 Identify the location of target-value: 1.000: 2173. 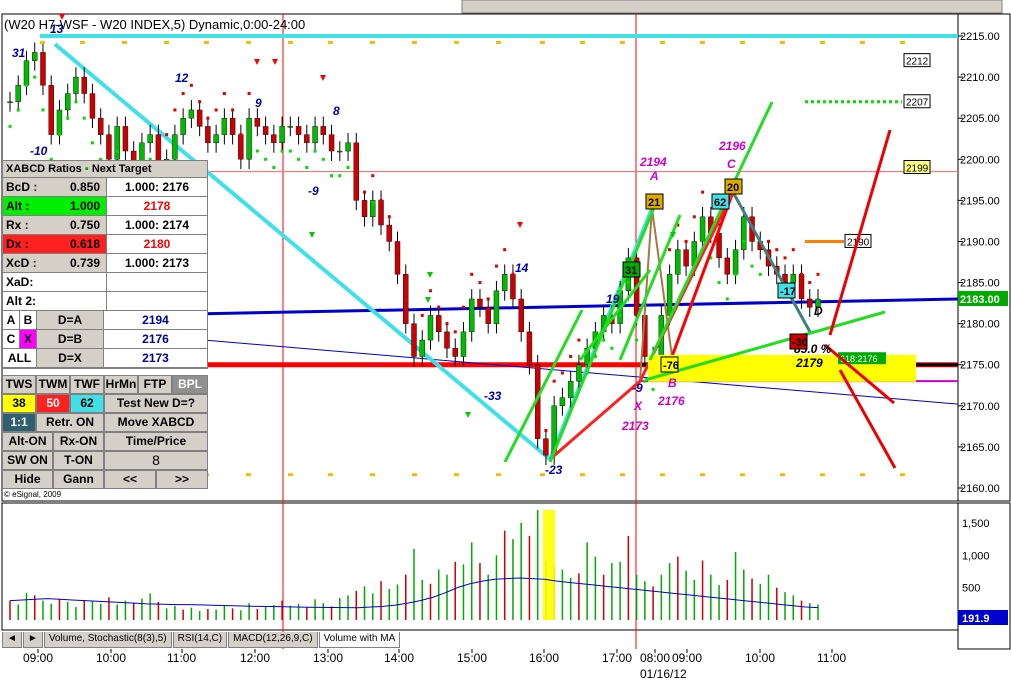
(157, 263).